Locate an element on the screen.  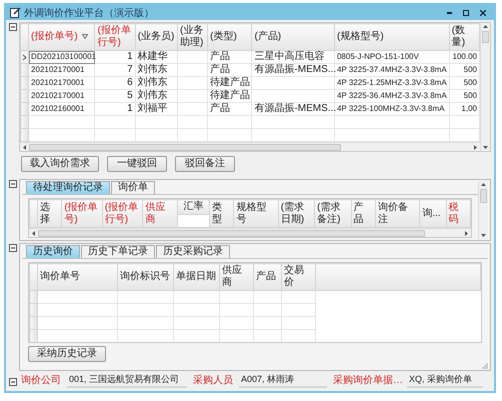
table-cell: 0805-J-NPO-151-100V is located at coordinates (392, 57).